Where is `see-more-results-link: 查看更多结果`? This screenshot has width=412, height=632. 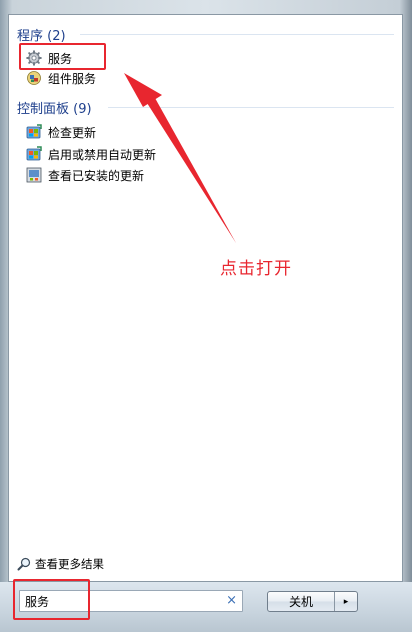
see-more-results-link: 查看更多结果 is located at coordinates (60, 564).